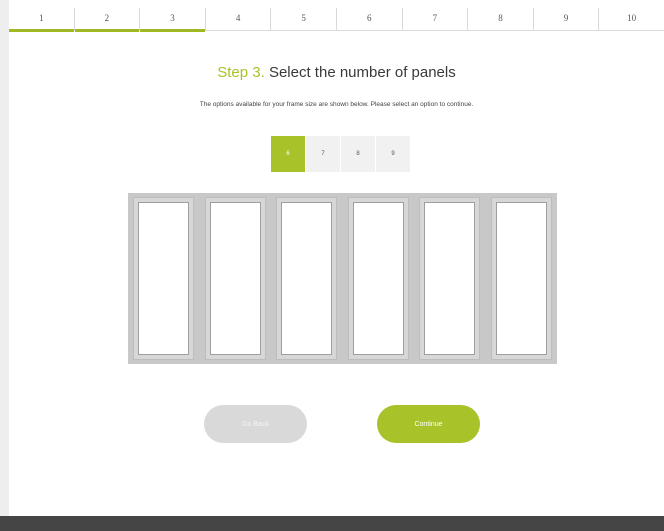 This screenshot has height=531, width=664. Describe the element at coordinates (42, 20) in the screenshot. I see `step-tab-1: 1` at that location.